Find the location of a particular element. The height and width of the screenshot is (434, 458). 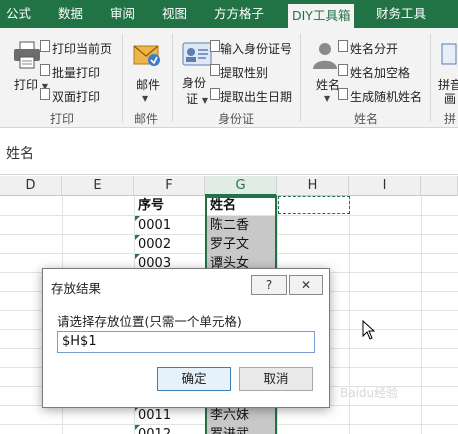

close-icon: ✕ is located at coordinates (306, 285).